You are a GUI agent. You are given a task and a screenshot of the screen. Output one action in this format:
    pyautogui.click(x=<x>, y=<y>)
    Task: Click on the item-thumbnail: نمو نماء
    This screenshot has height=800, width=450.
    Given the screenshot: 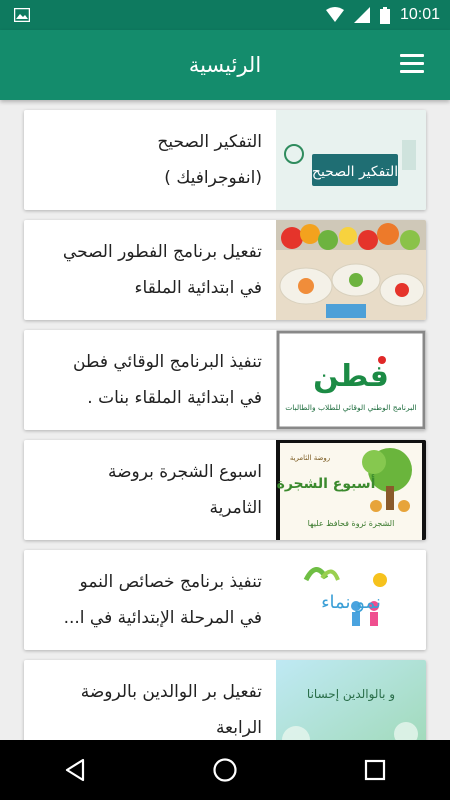 What is the action you would take?
    pyautogui.click(x=351, y=600)
    